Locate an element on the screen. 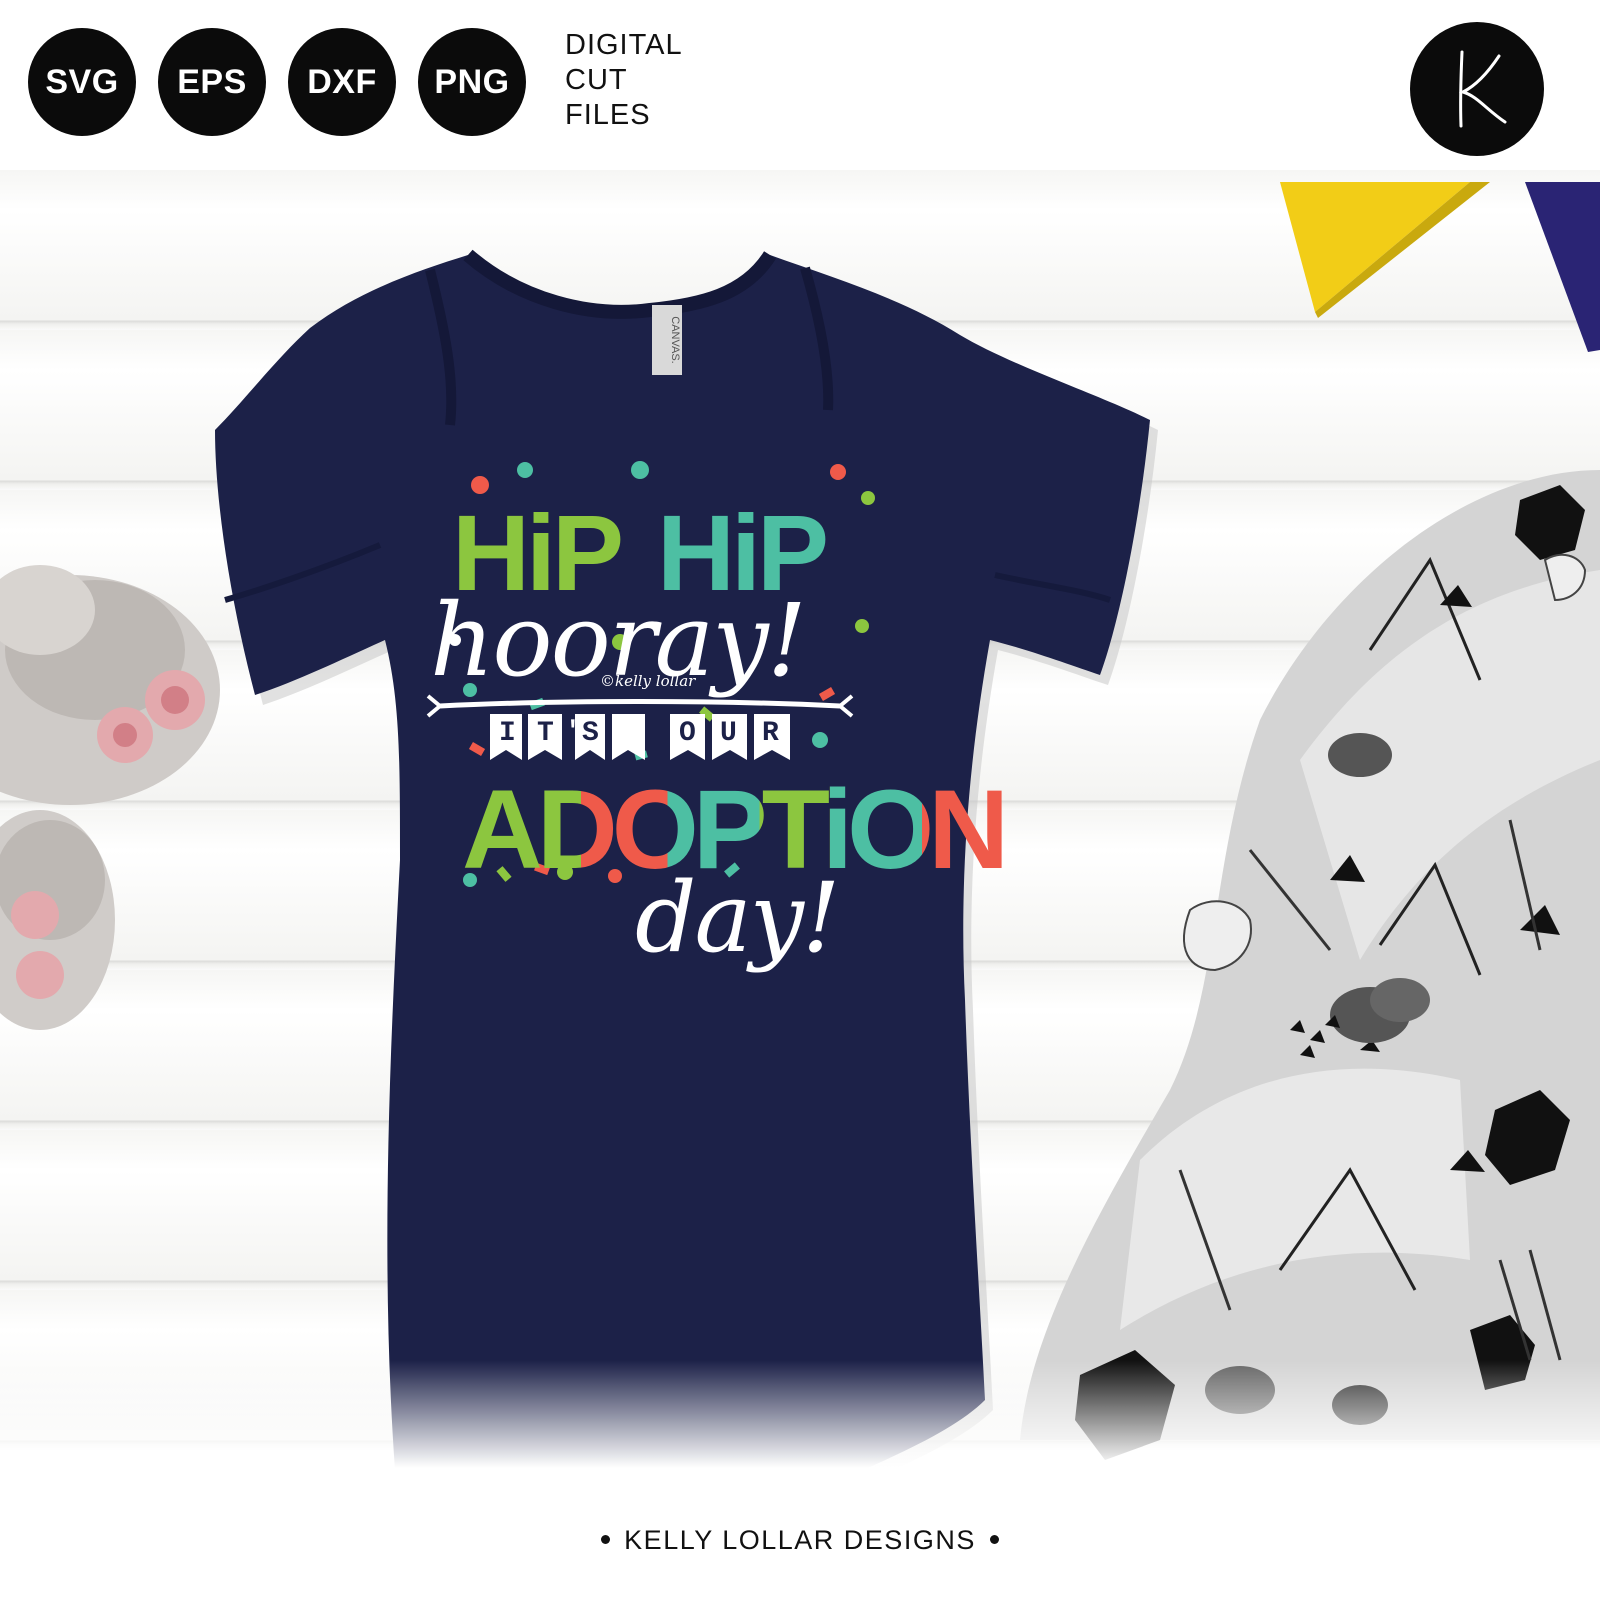 Image resolution: width=1600 pixels, height=1600 pixels. brand-name: KELLY LOLLAR DESIGNS is located at coordinates (800, 1540).